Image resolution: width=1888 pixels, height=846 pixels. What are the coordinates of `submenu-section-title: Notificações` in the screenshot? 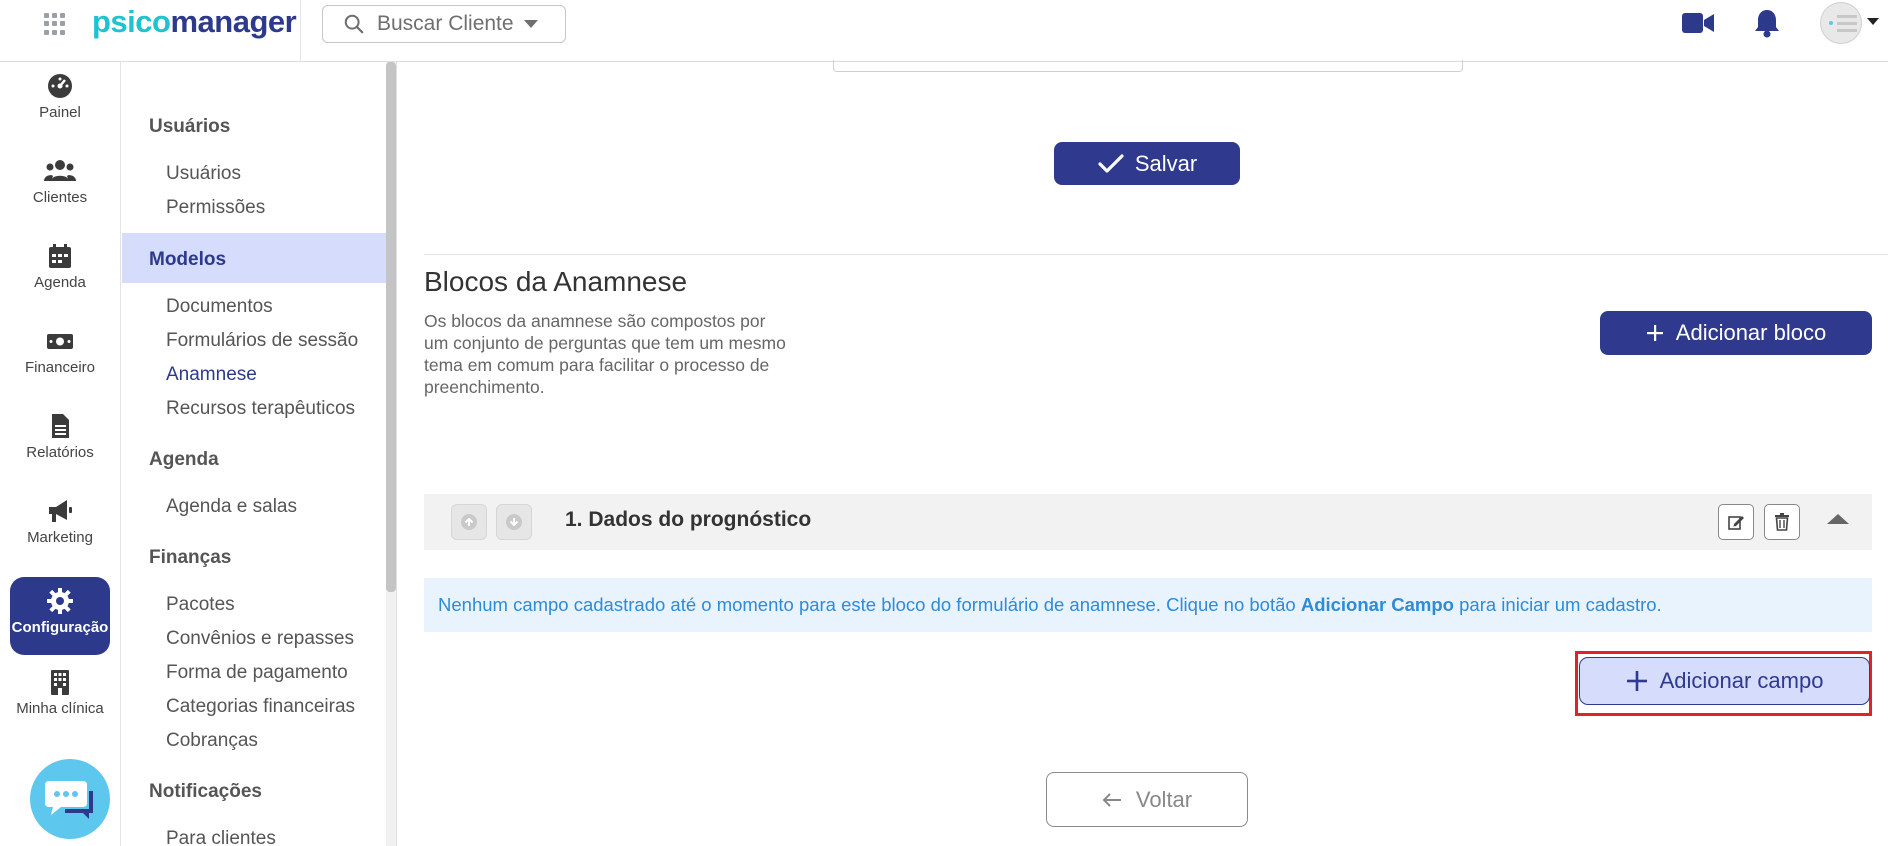 It's located at (205, 791).